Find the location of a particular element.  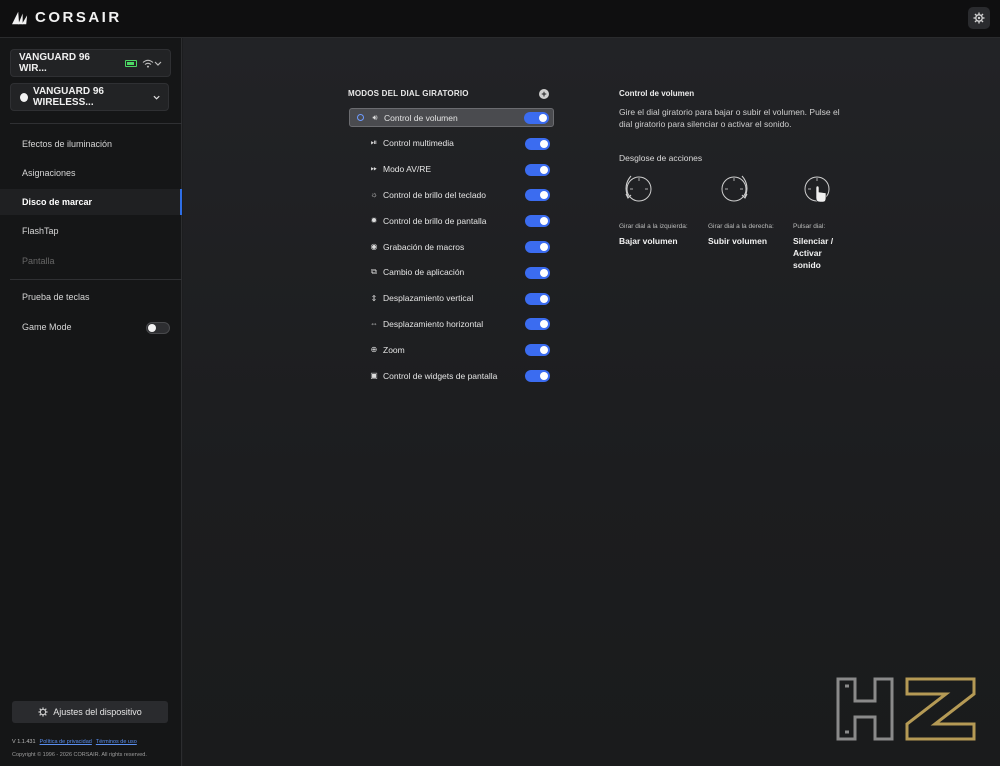

volume-icon: 🔊︎ is located at coordinates (375, 117).